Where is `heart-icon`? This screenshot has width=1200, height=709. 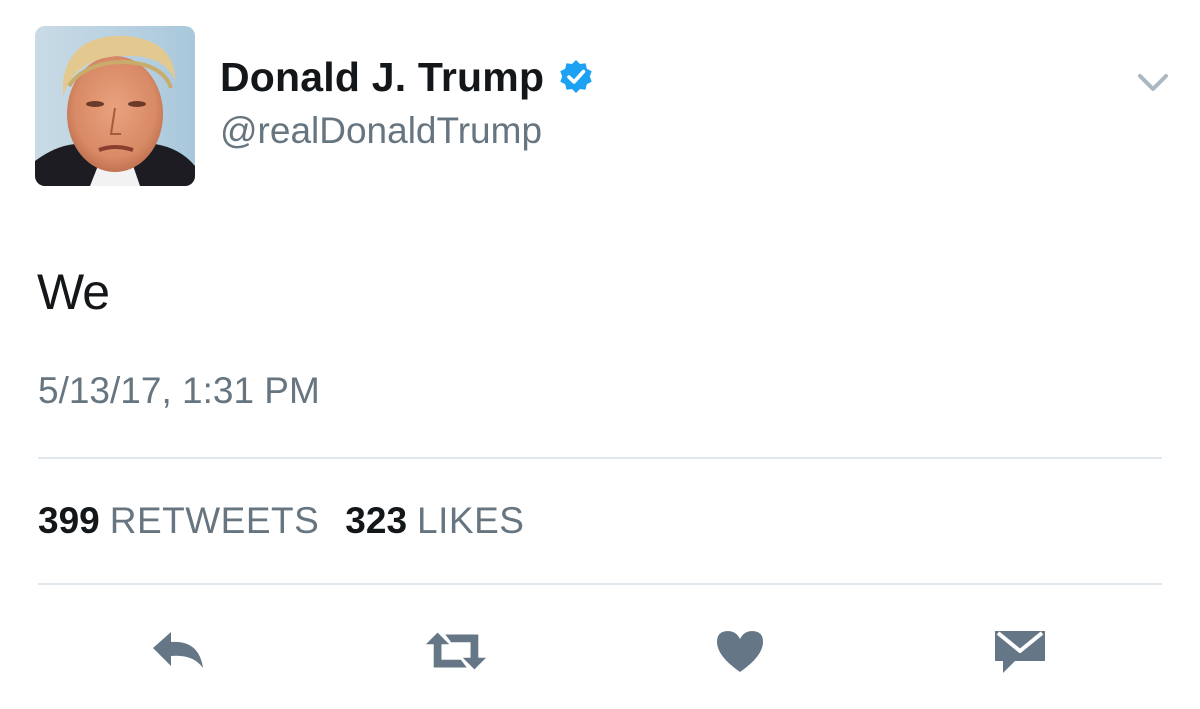 heart-icon is located at coordinates (740, 651).